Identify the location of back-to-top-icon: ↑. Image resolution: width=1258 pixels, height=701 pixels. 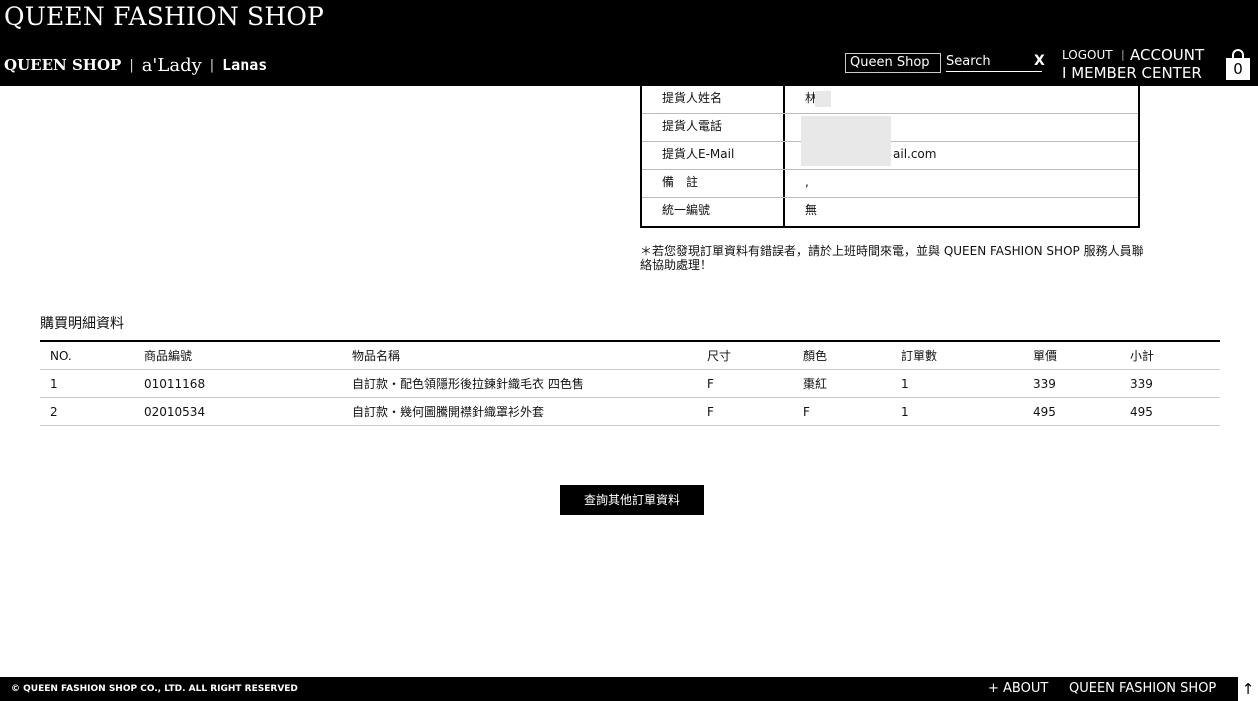
(1248, 689).